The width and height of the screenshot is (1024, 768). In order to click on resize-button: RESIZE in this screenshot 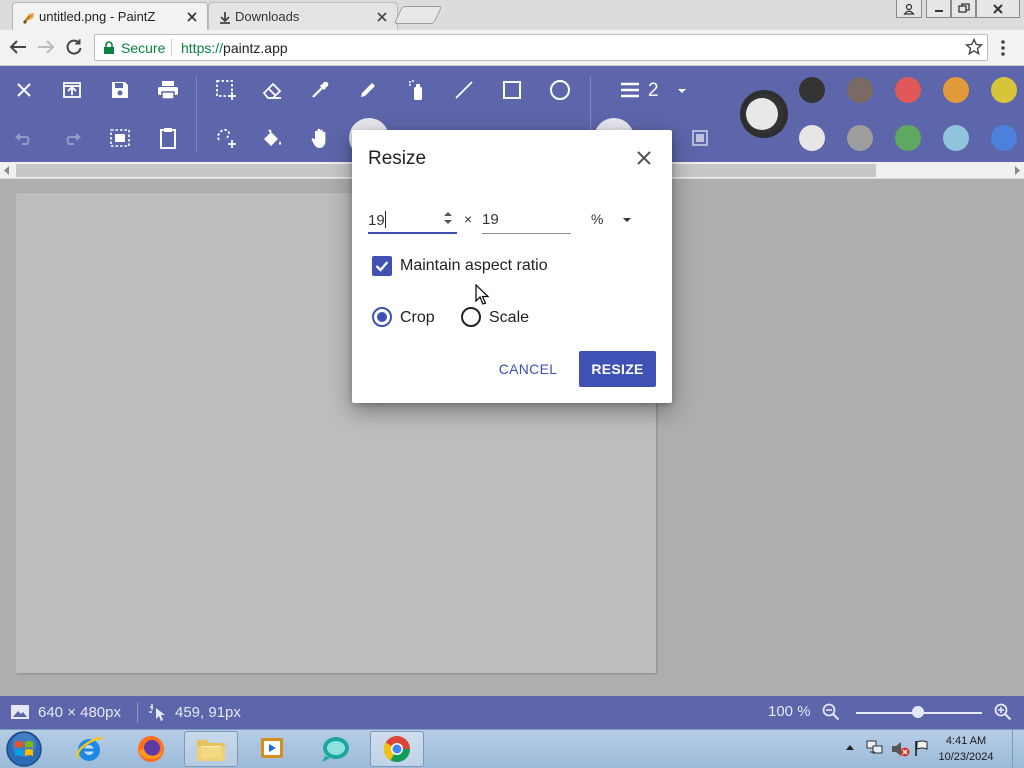, I will do `click(617, 369)`.